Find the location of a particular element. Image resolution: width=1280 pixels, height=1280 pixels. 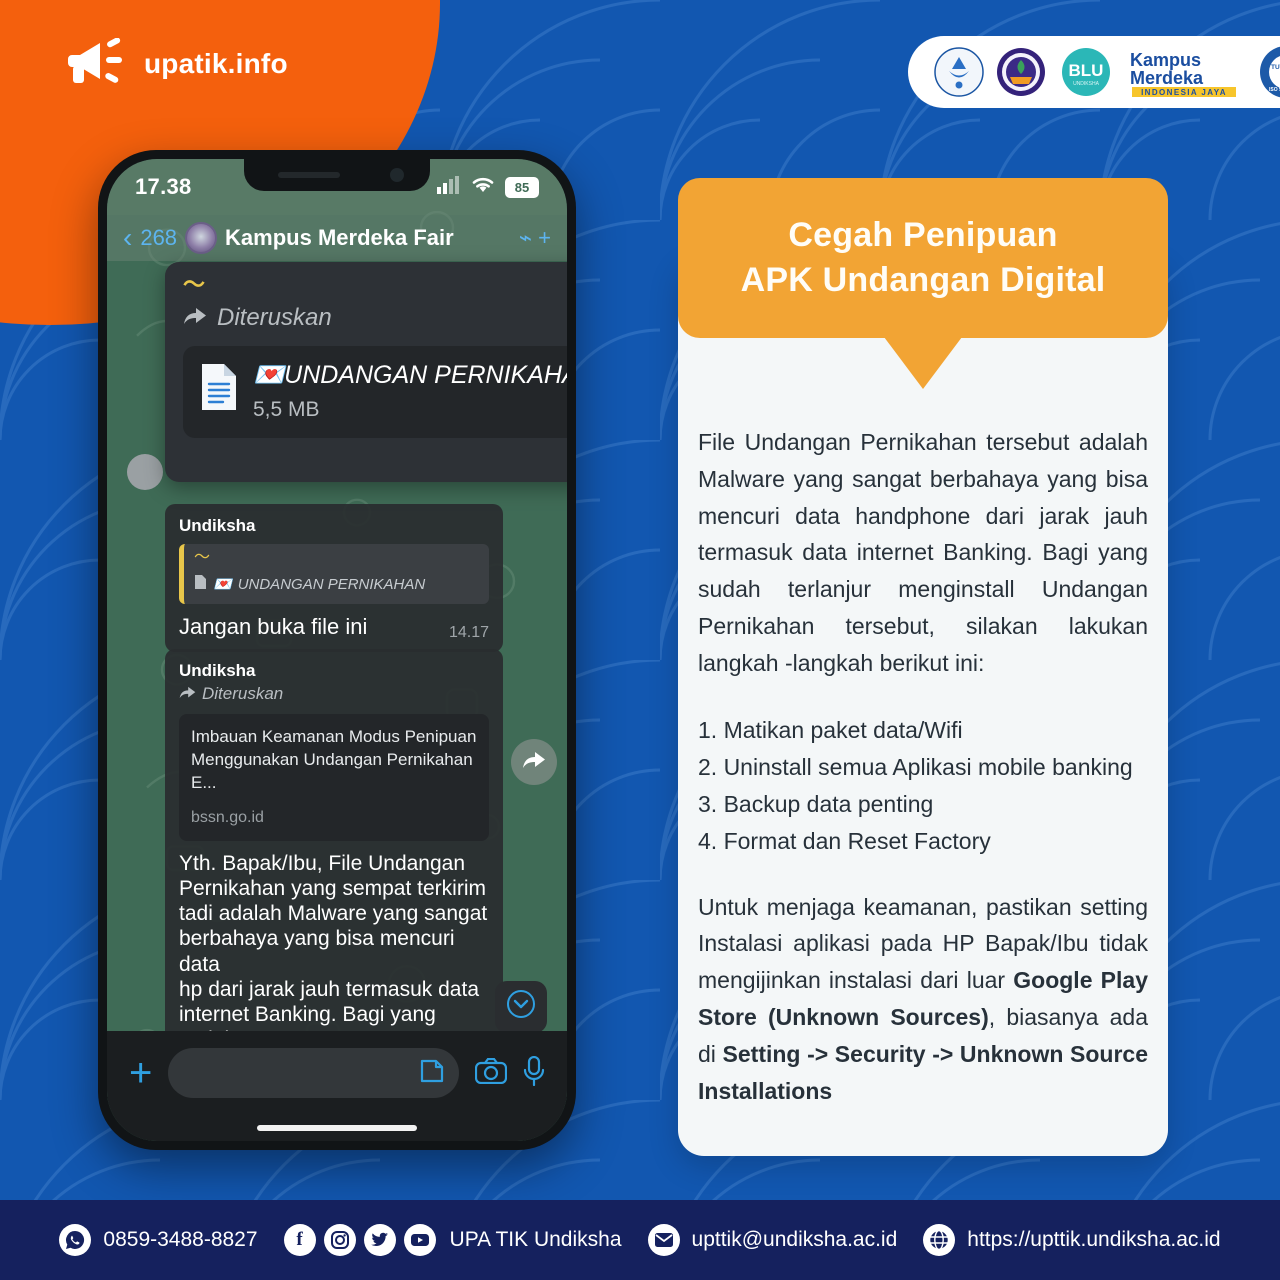

battery-indicator: 85 is located at coordinates (522, 187).